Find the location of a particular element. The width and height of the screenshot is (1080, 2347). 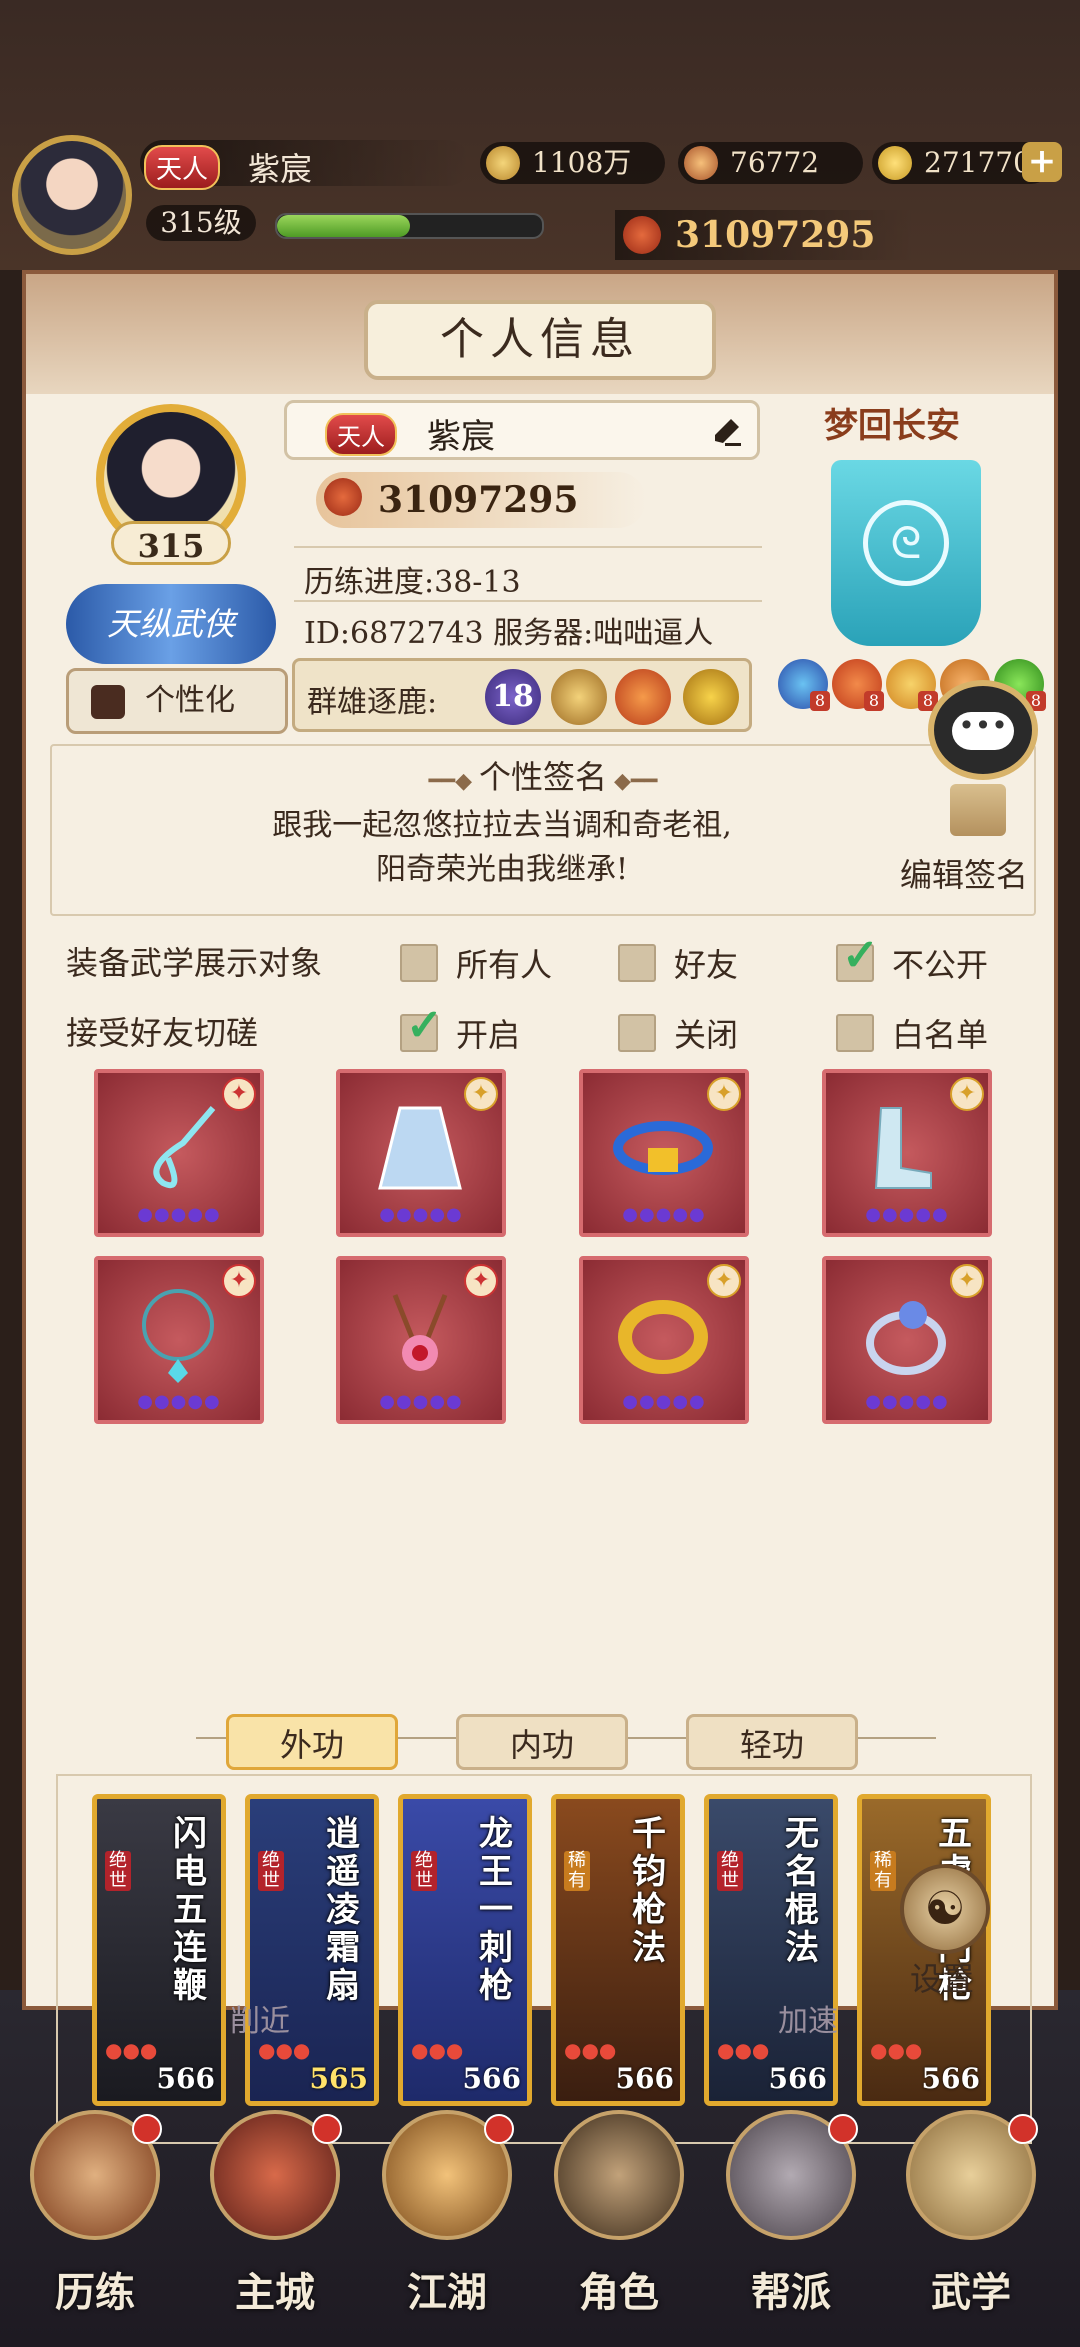

nav-label: 武学 is located at coordinates (971, 2292).